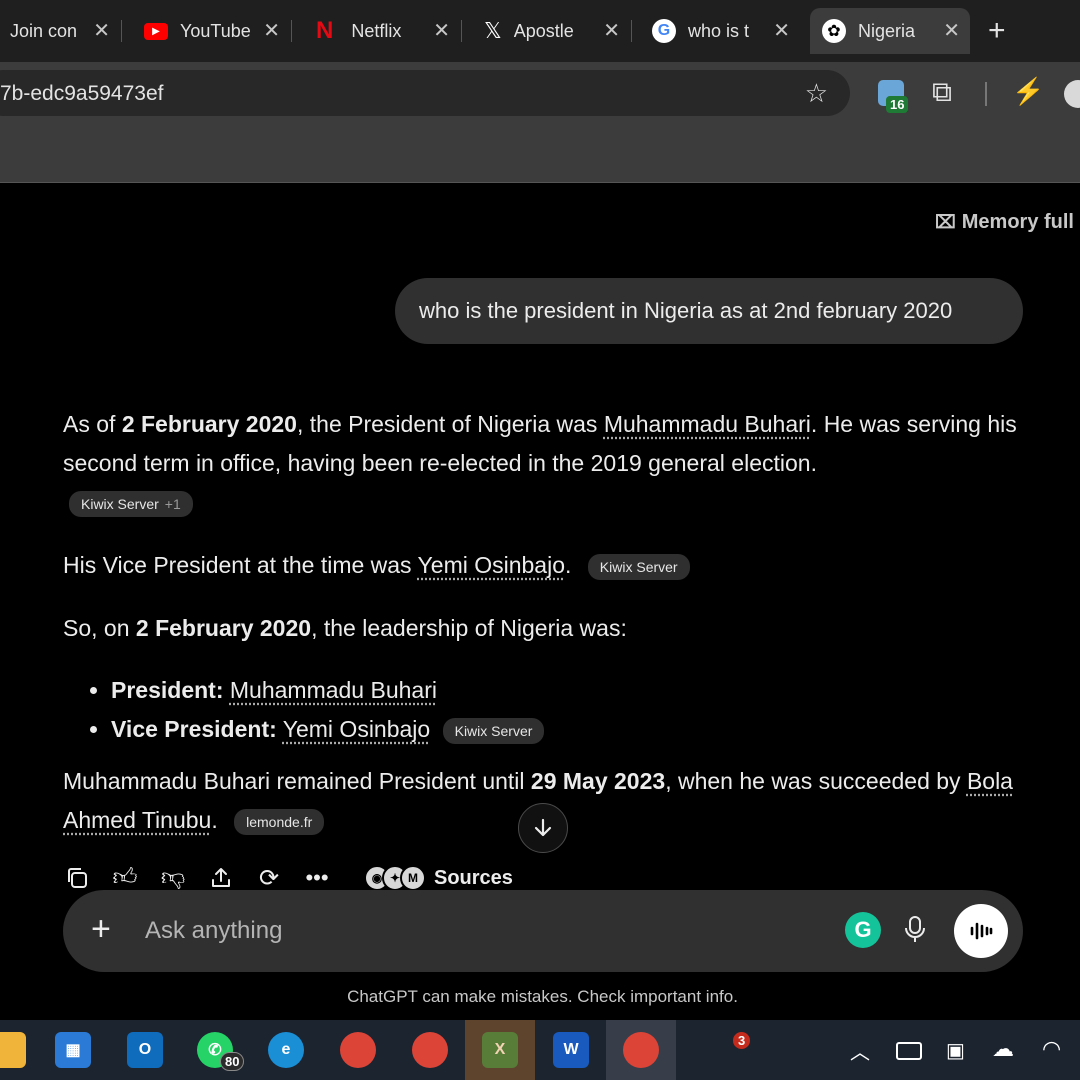  What do you see at coordinates (167, 690) in the screenshot?
I see `list-label: President:` at bounding box center [167, 690].